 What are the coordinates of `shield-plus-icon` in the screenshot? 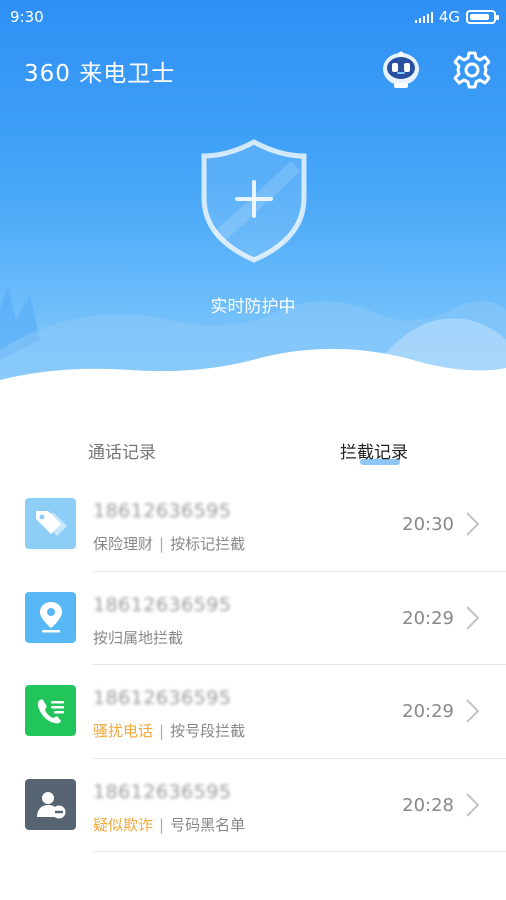 It's located at (254, 201).